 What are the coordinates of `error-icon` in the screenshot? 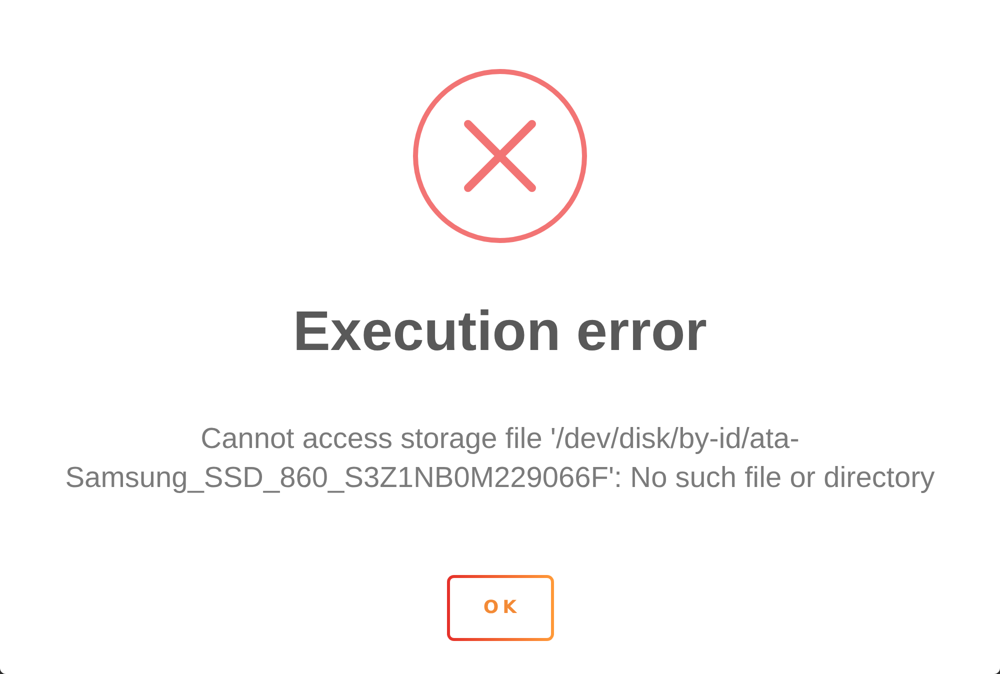 It's located at (500, 156).